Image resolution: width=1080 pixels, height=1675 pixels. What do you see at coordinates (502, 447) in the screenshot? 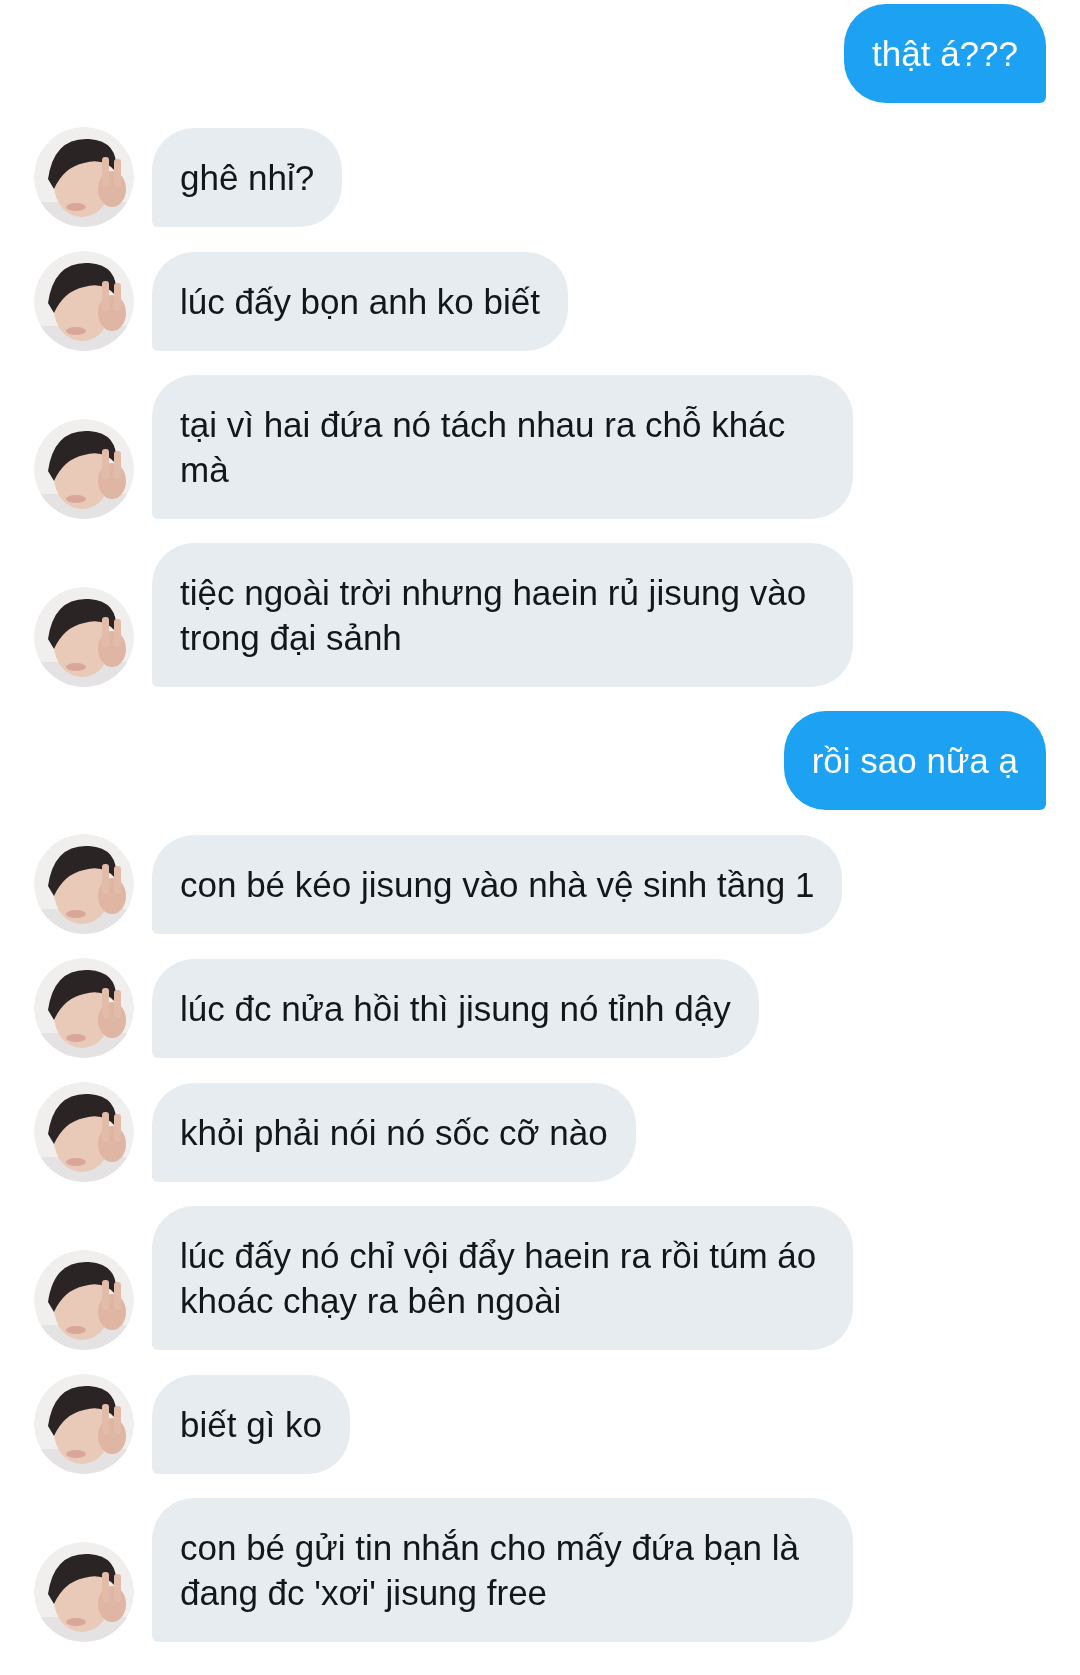
I see `received-message: tại vì hai đứa nó tách nhau ra chỗ khác mà` at bounding box center [502, 447].